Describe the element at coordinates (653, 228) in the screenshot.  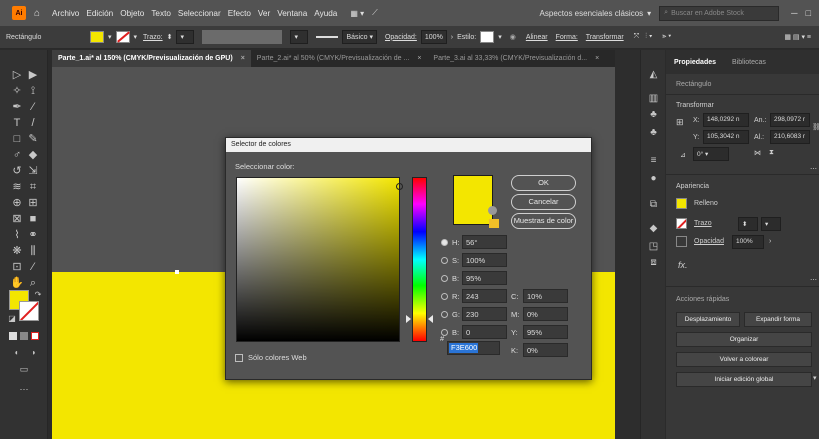
I see `swatches-panel-icon: ◆` at that location.